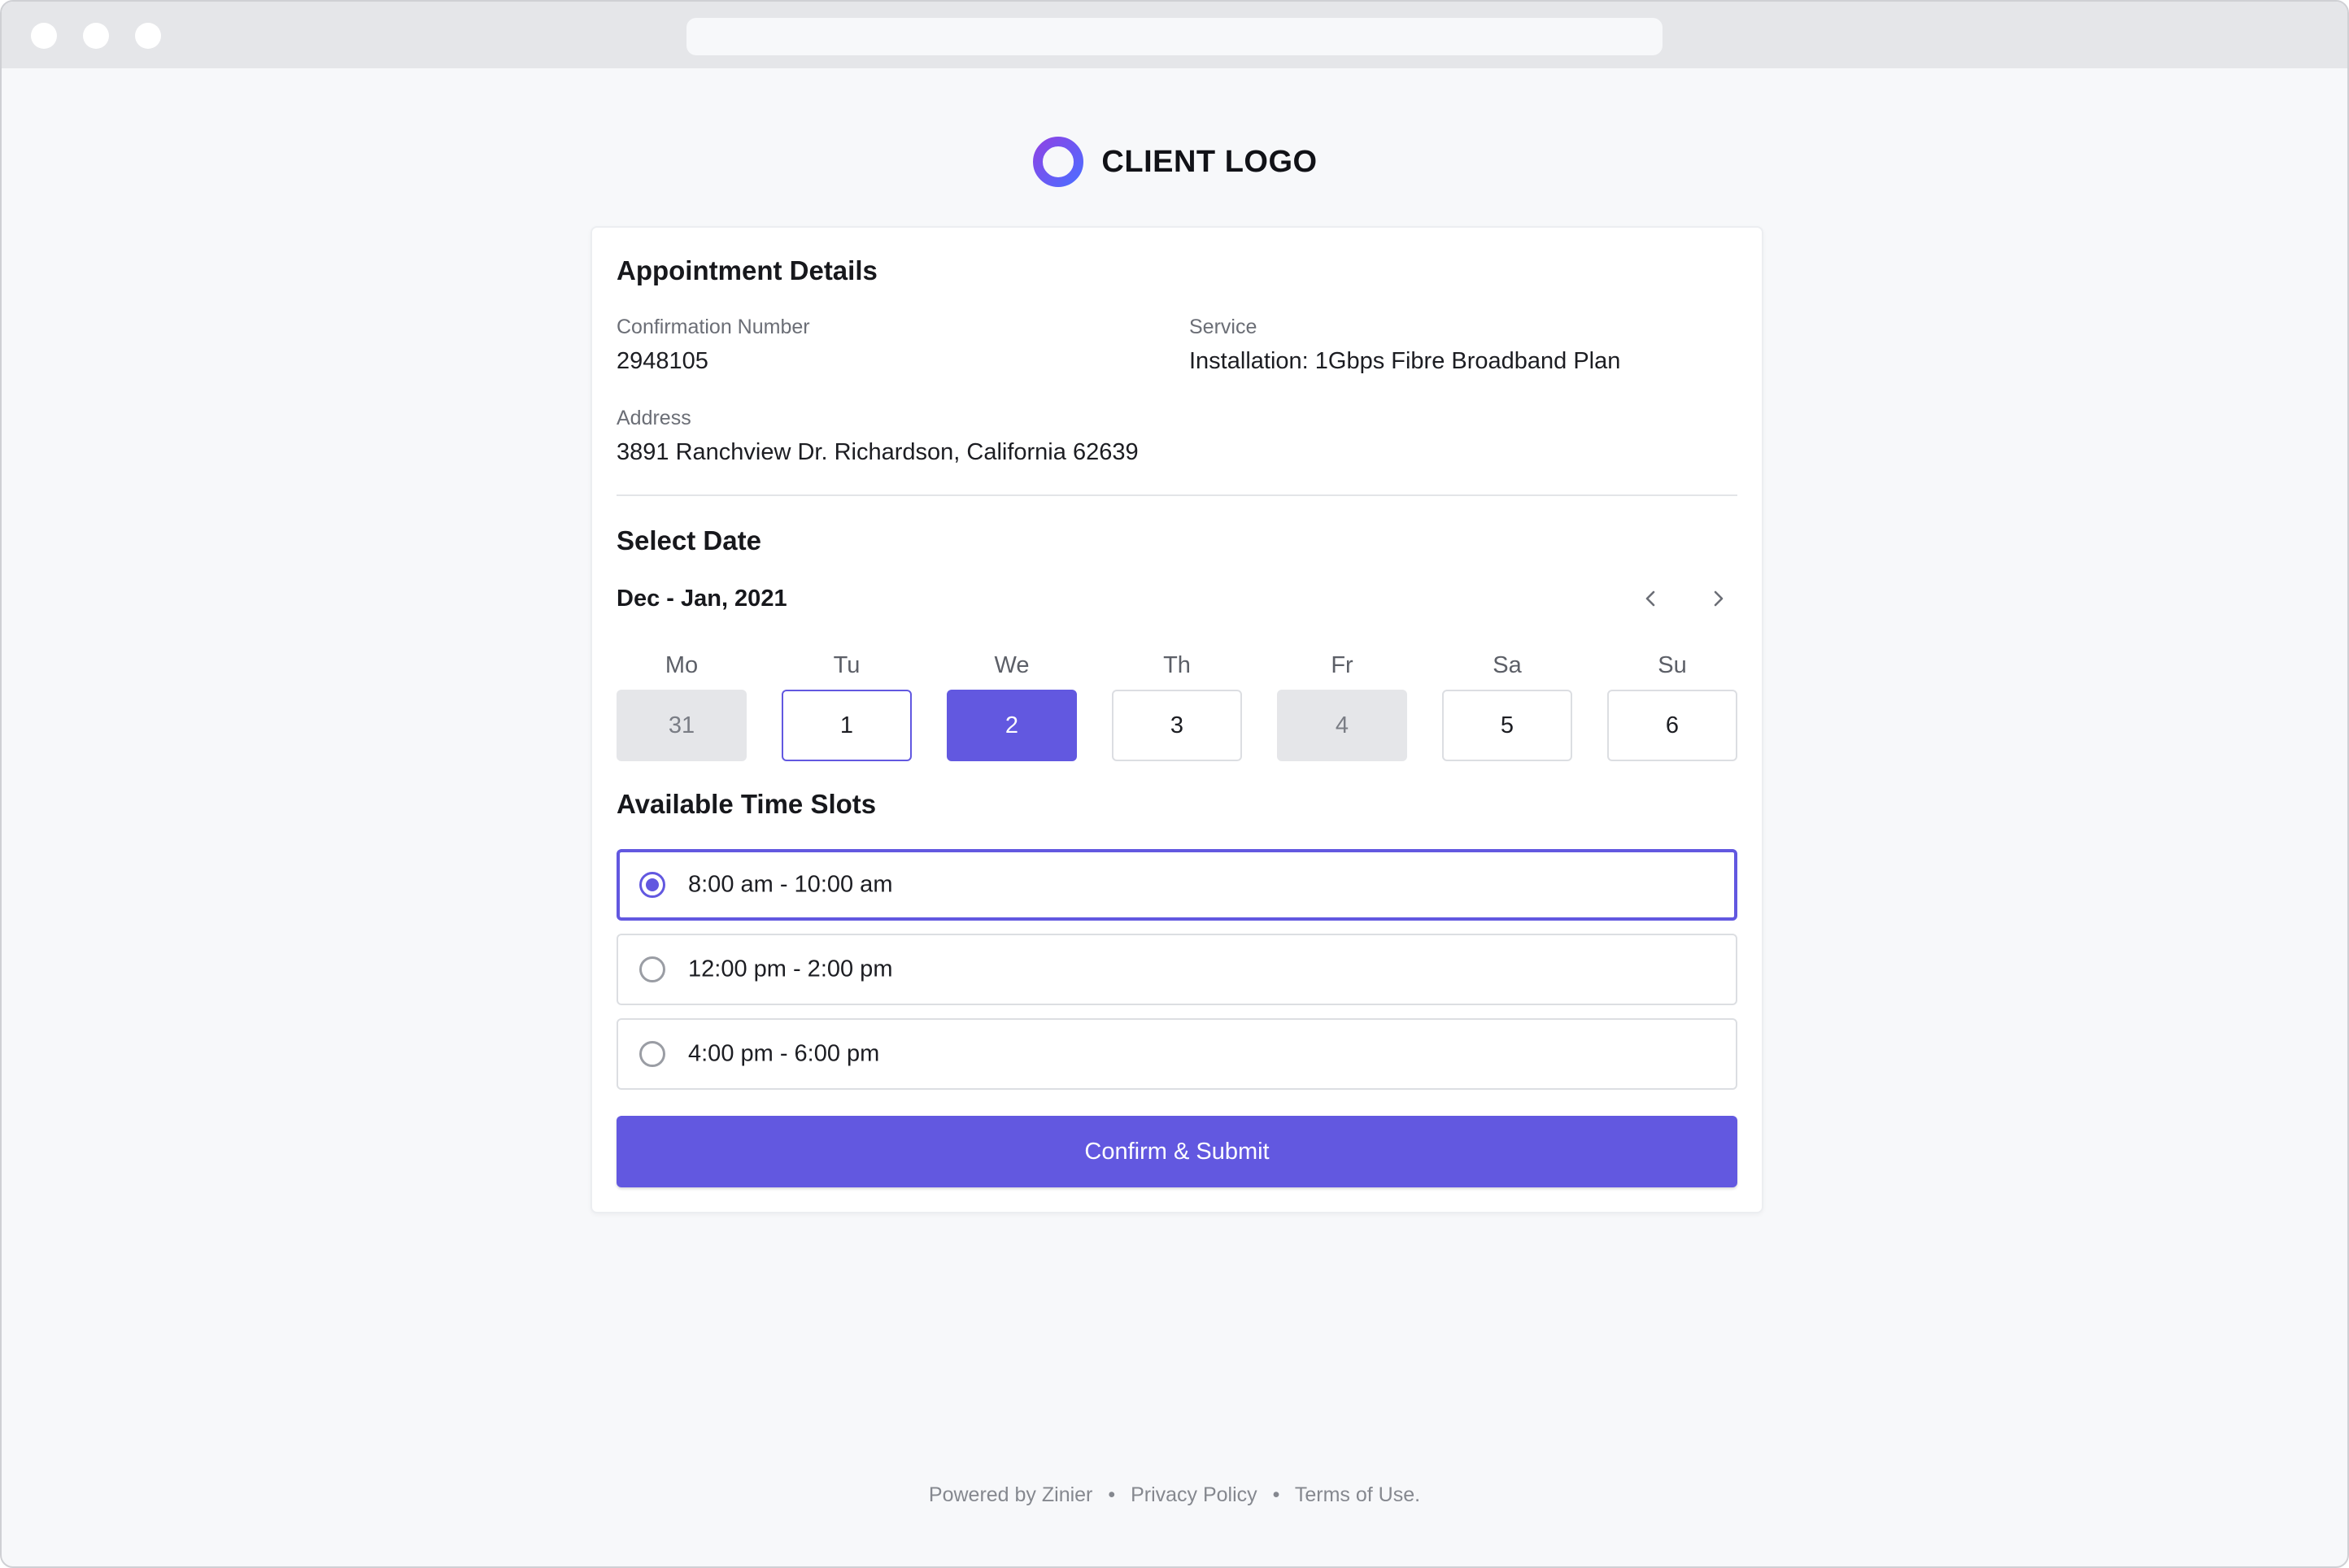 This screenshot has width=2349, height=1568. What do you see at coordinates (148, 36) in the screenshot?
I see `window-maximize-dot` at bounding box center [148, 36].